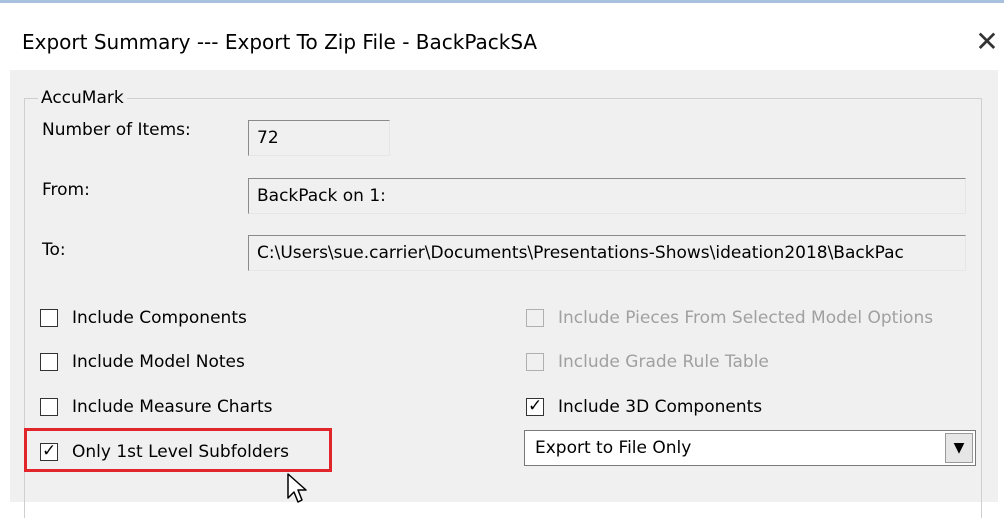 The height and width of the screenshot is (518, 1004). Describe the element at coordinates (66, 190) in the screenshot. I see `from-label: From:` at that location.